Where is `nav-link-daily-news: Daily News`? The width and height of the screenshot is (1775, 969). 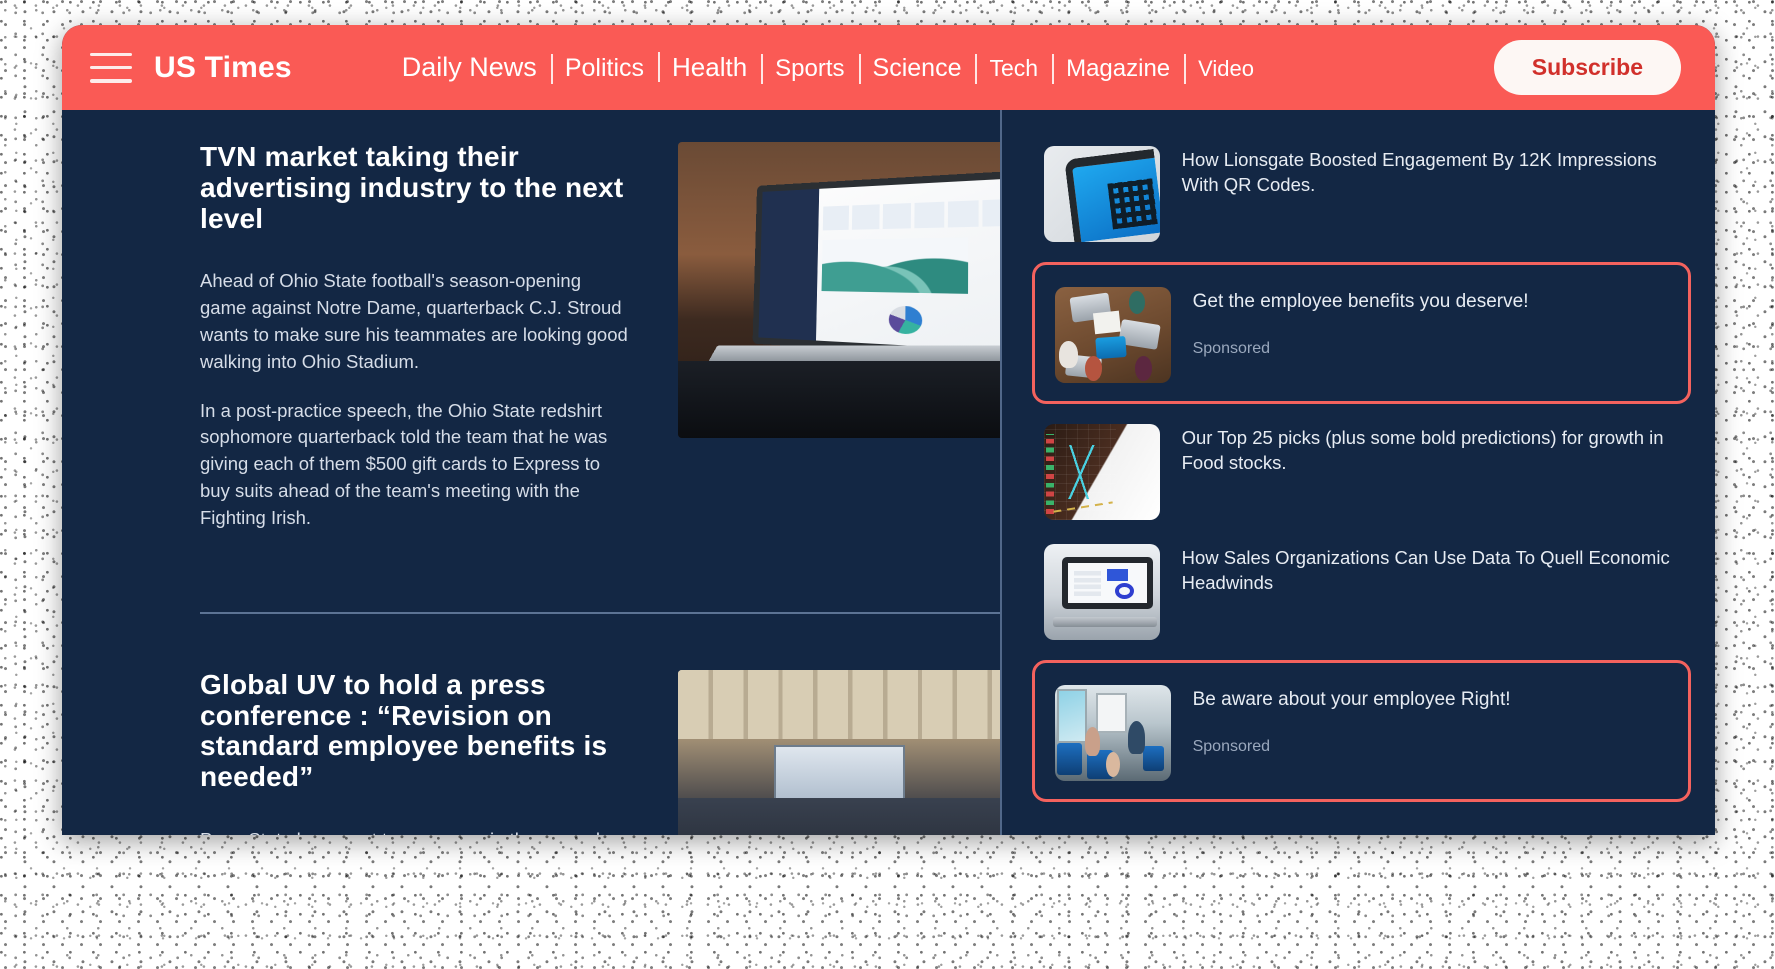
nav-link-daily-news: Daily News is located at coordinates (469, 67).